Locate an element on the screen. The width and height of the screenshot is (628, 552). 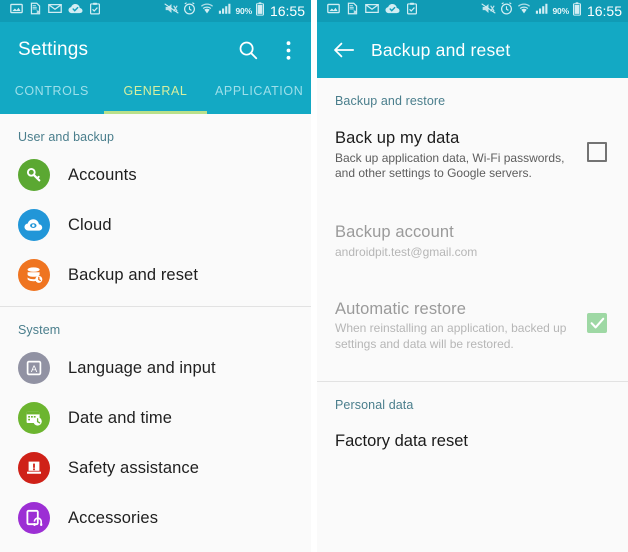
sidebar-item-accessories: Accessories is located at coordinates (155, 518).